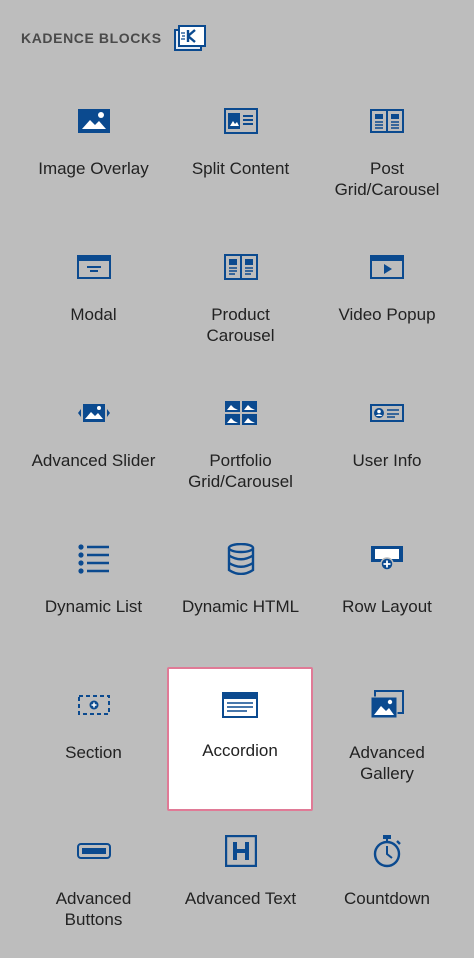 Image resolution: width=474 pixels, height=958 pixels. What do you see at coordinates (240, 739) in the screenshot?
I see `block-accordion: Accordion` at bounding box center [240, 739].